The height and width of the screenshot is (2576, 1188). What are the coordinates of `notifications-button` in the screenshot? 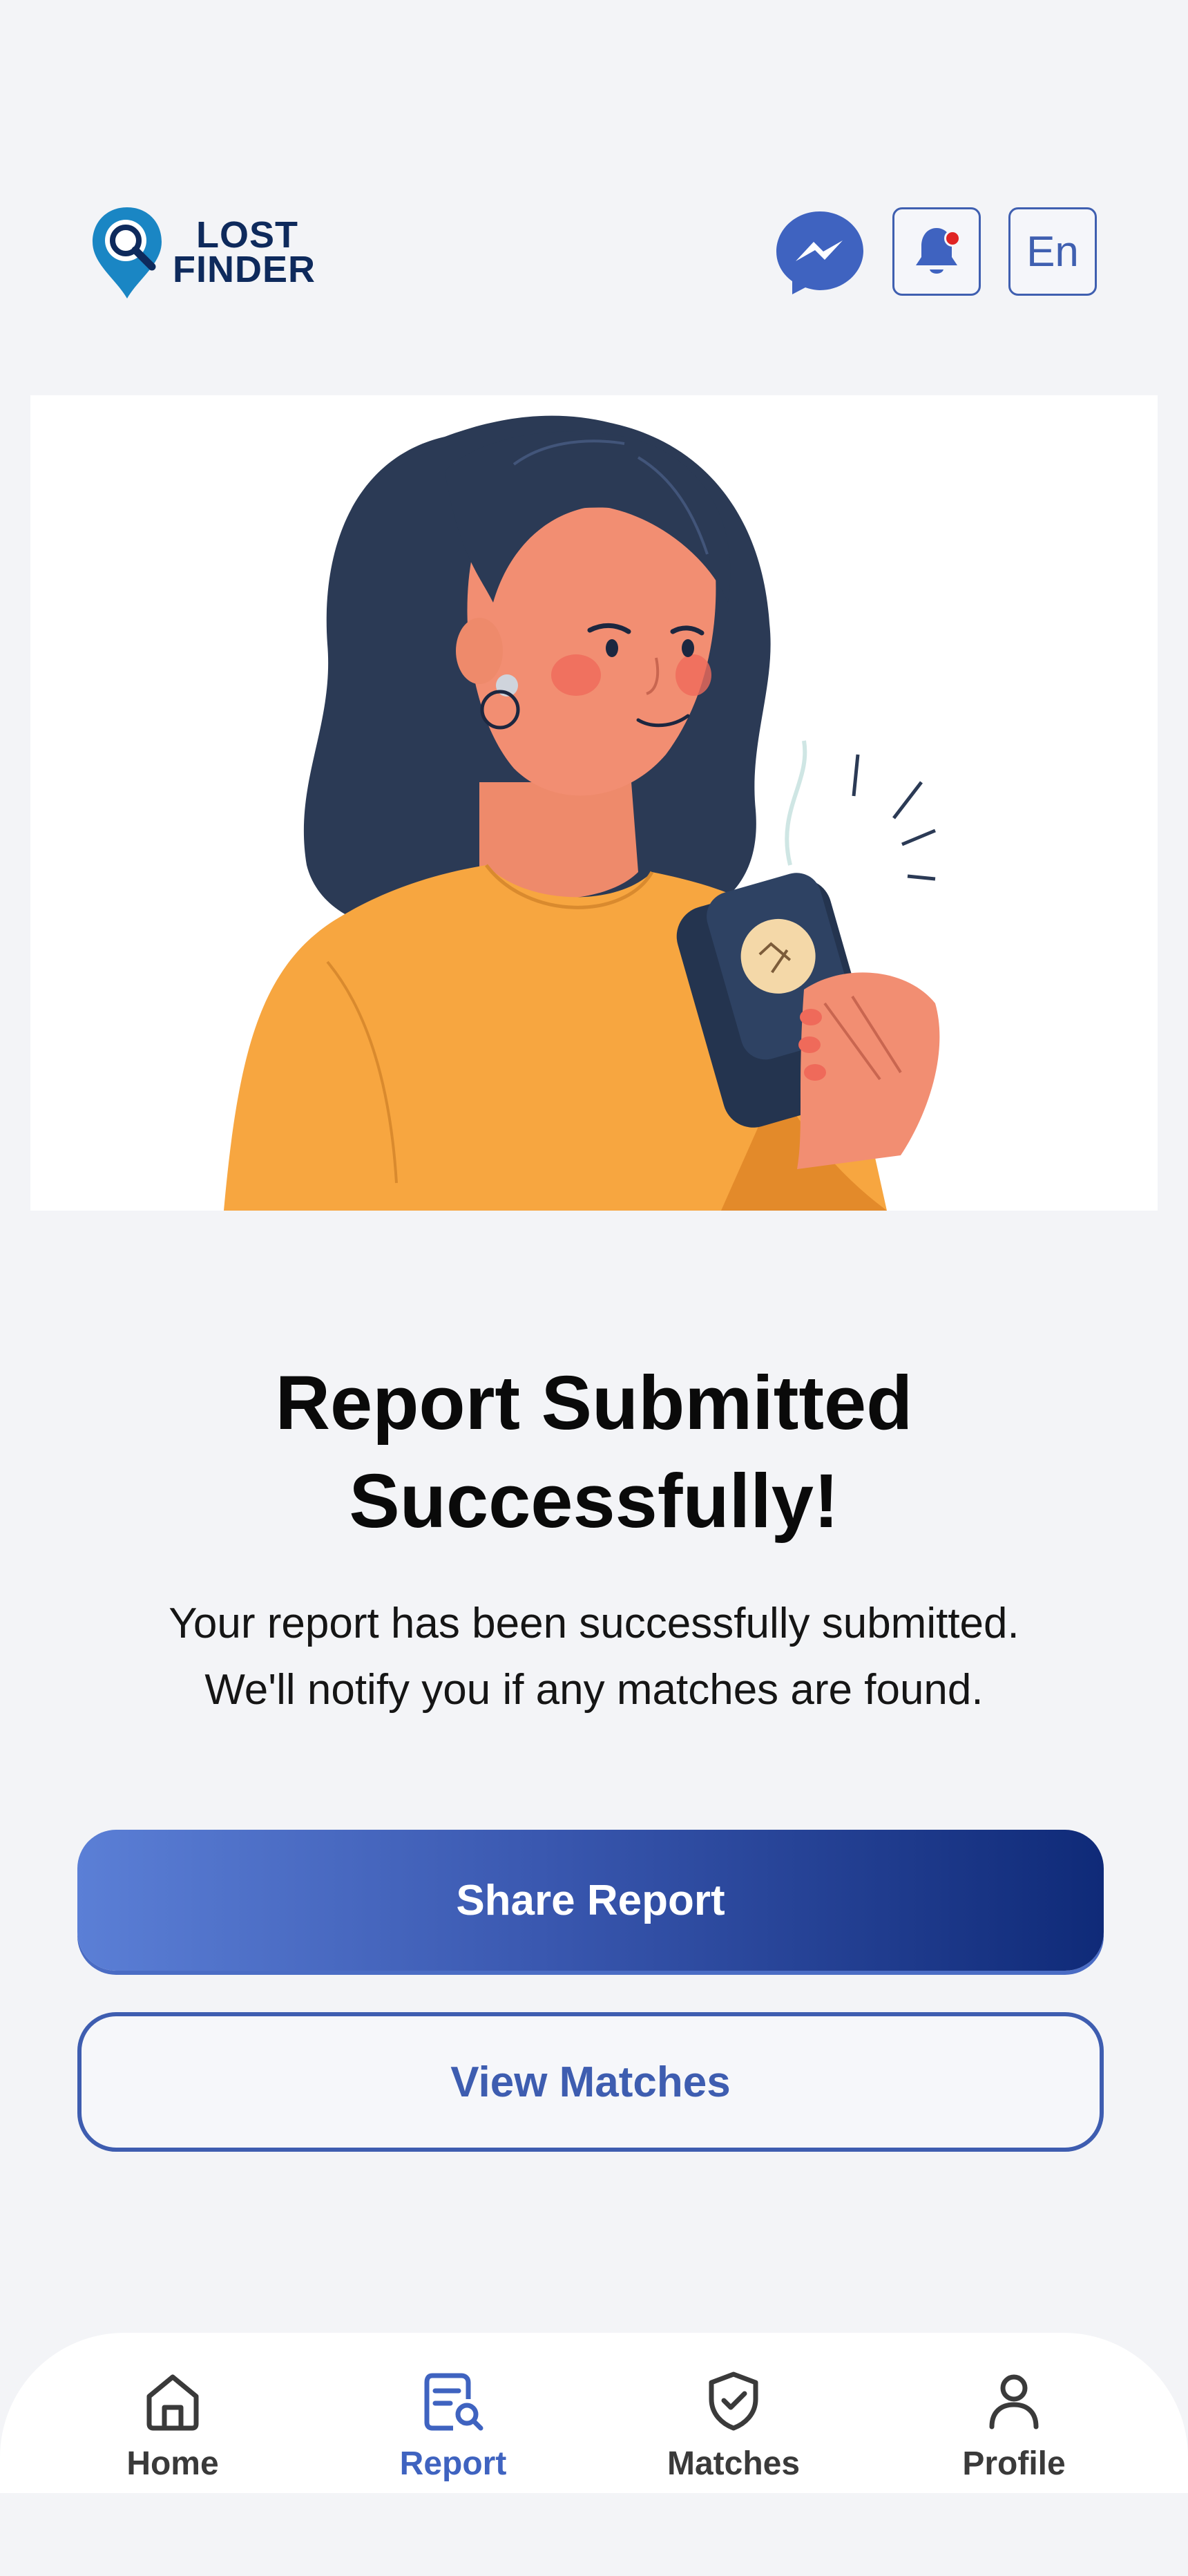 It's located at (937, 251).